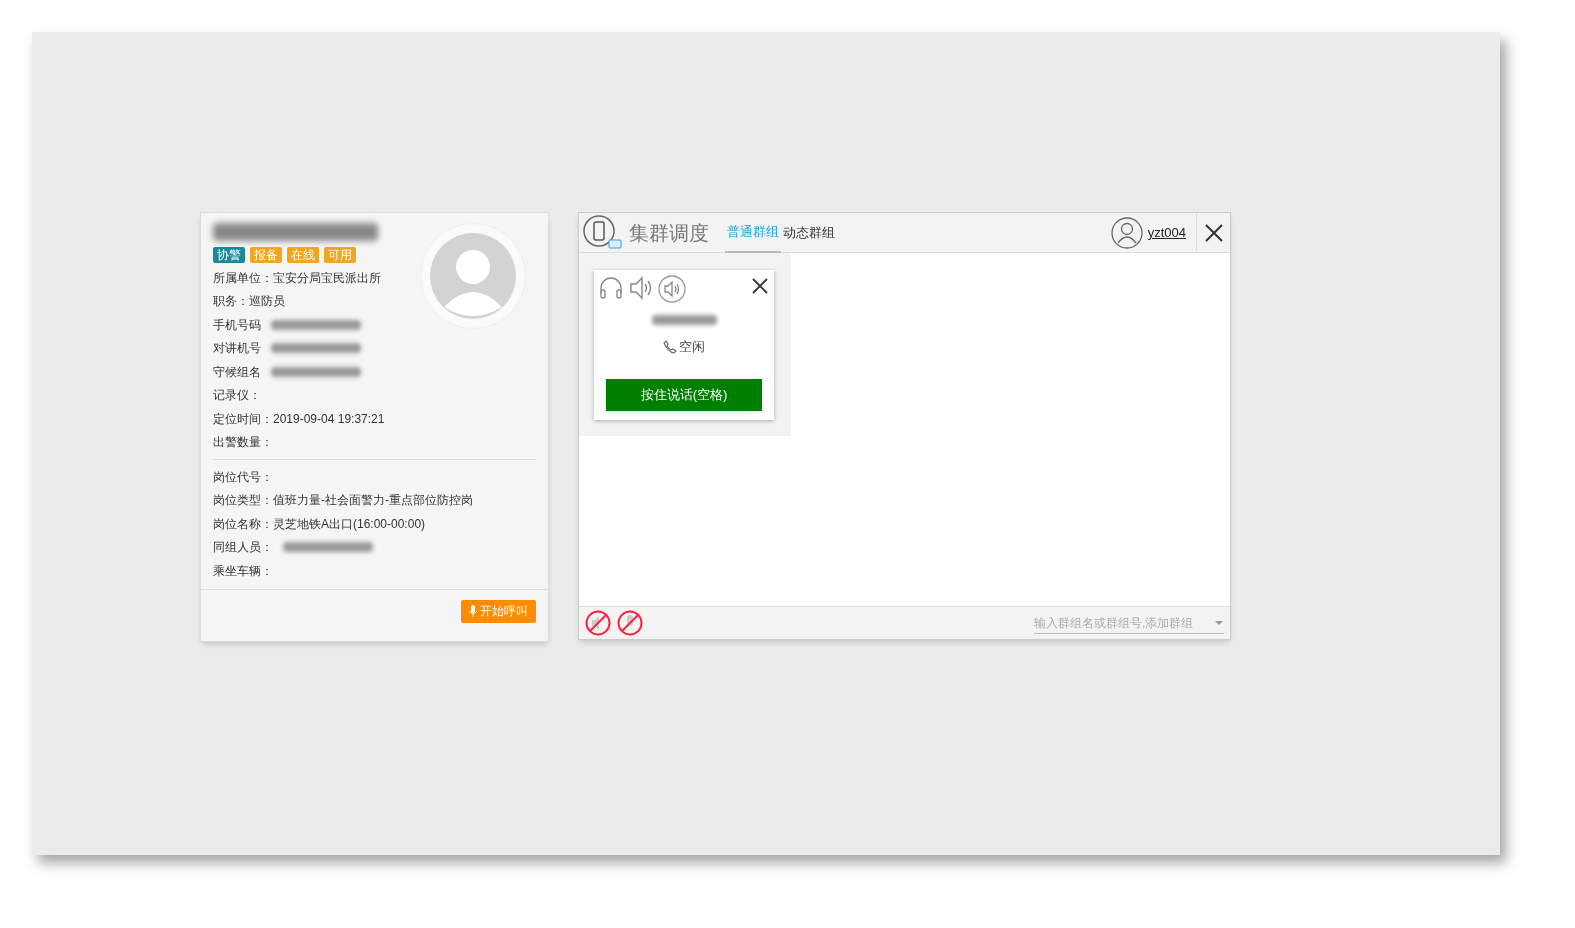  I want to click on username-link: yzt004, so click(1166, 232).